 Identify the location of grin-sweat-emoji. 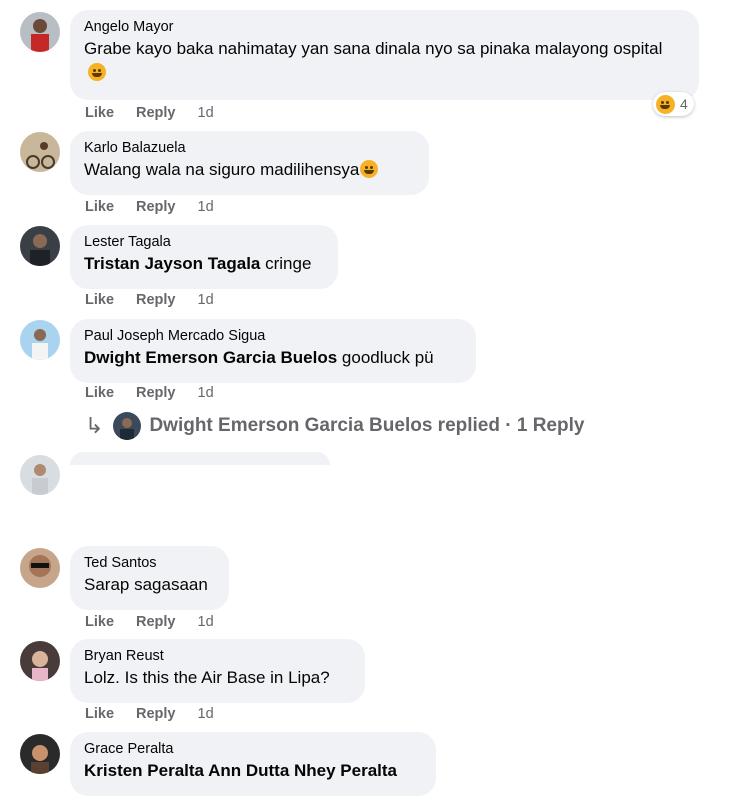
(369, 169).